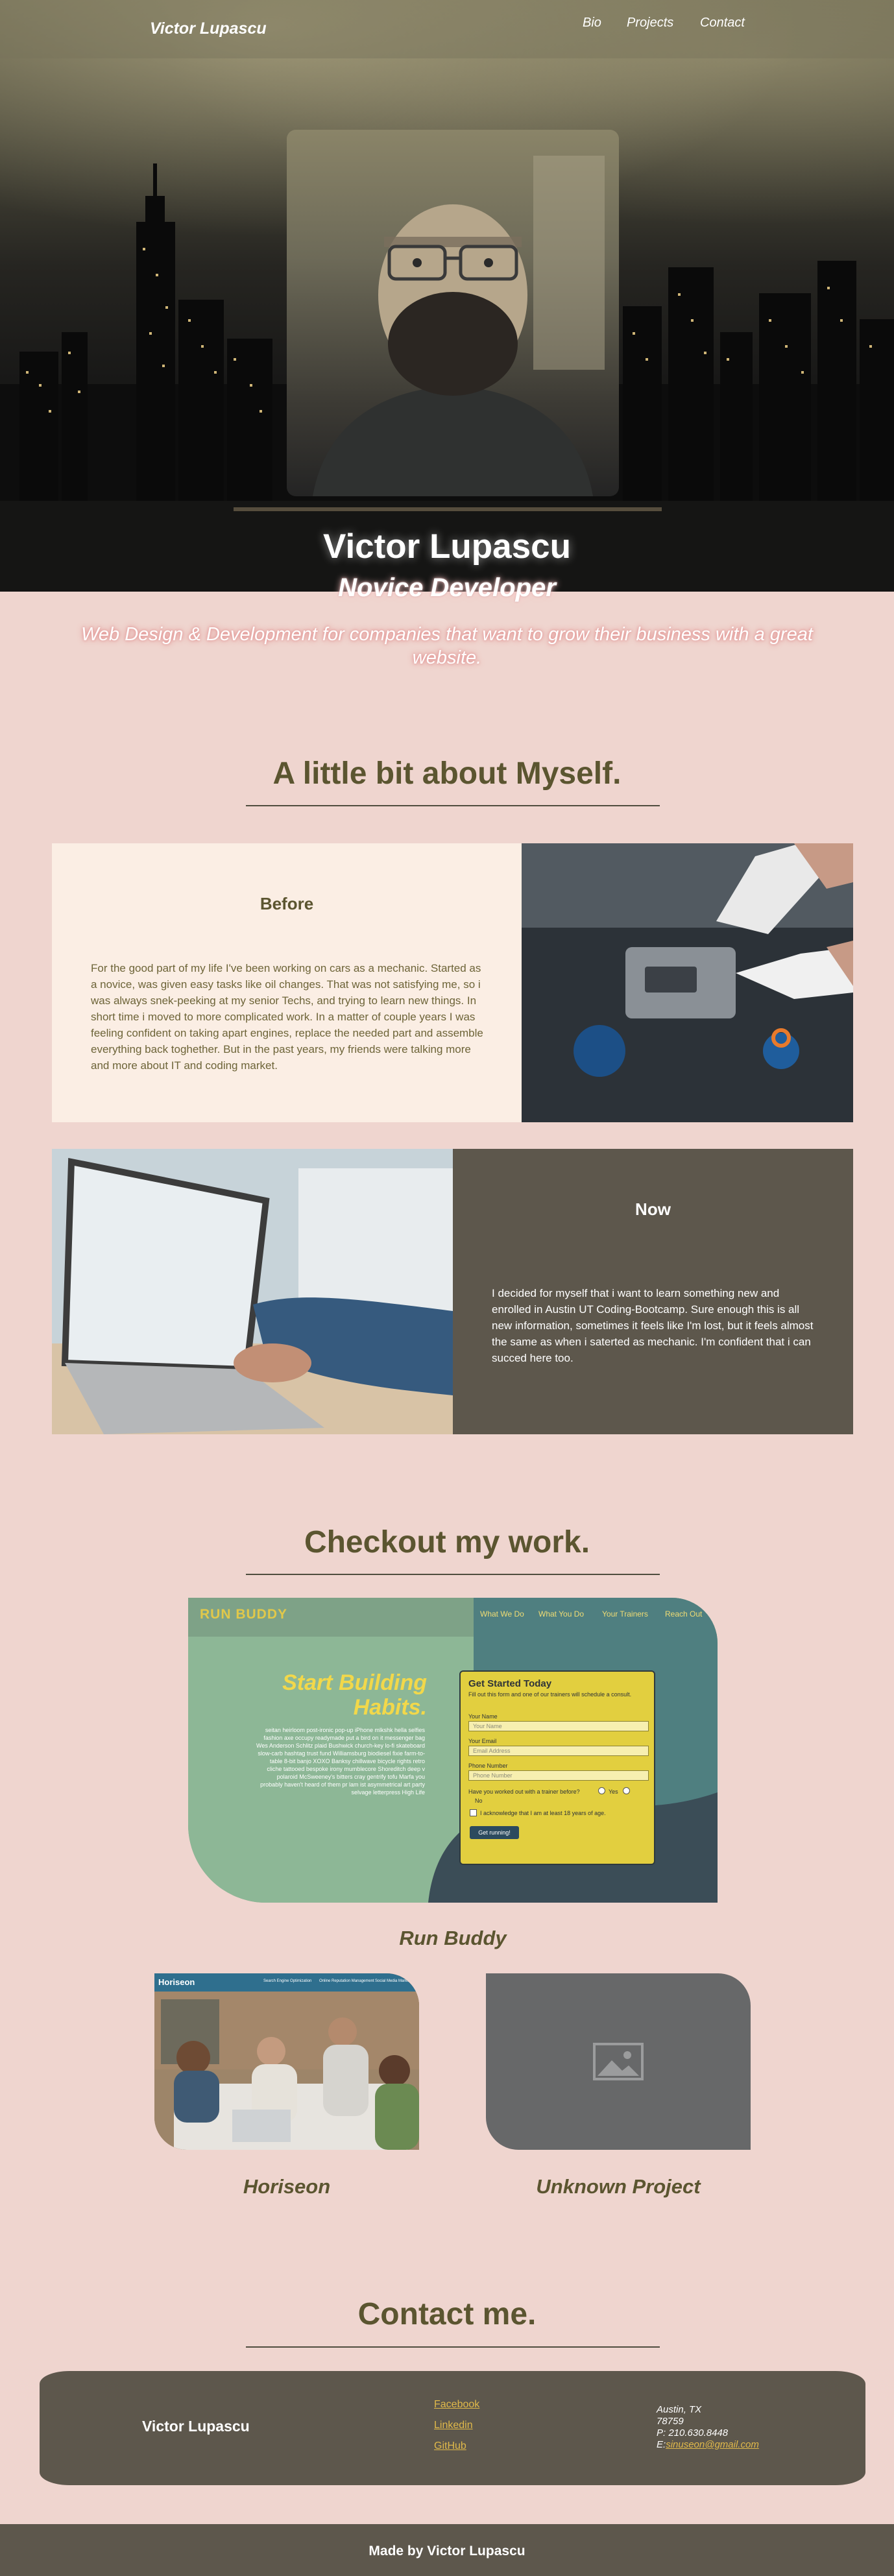  What do you see at coordinates (653, 1209) in the screenshot?
I see `now-title: Now` at bounding box center [653, 1209].